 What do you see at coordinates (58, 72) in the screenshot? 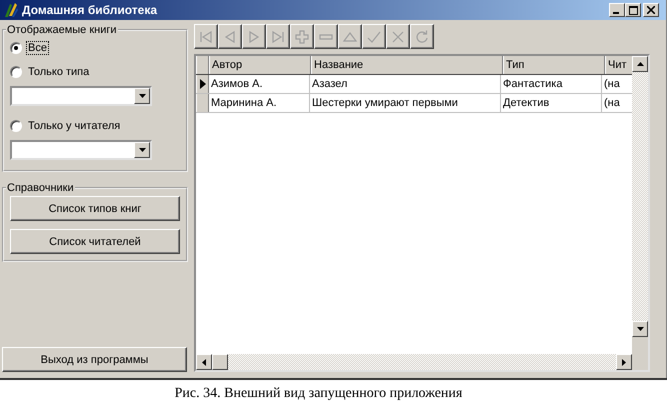
I see `radio-label: Только типа` at bounding box center [58, 72].